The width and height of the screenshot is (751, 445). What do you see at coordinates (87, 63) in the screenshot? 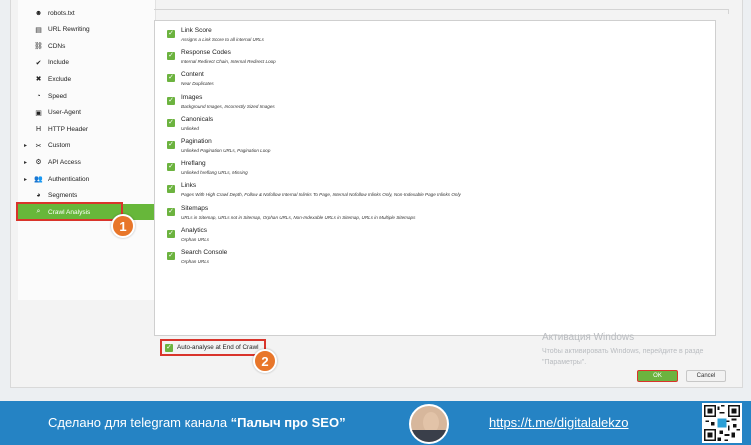
I see `sidebar-item-include: ✔ Include` at bounding box center [87, 63].